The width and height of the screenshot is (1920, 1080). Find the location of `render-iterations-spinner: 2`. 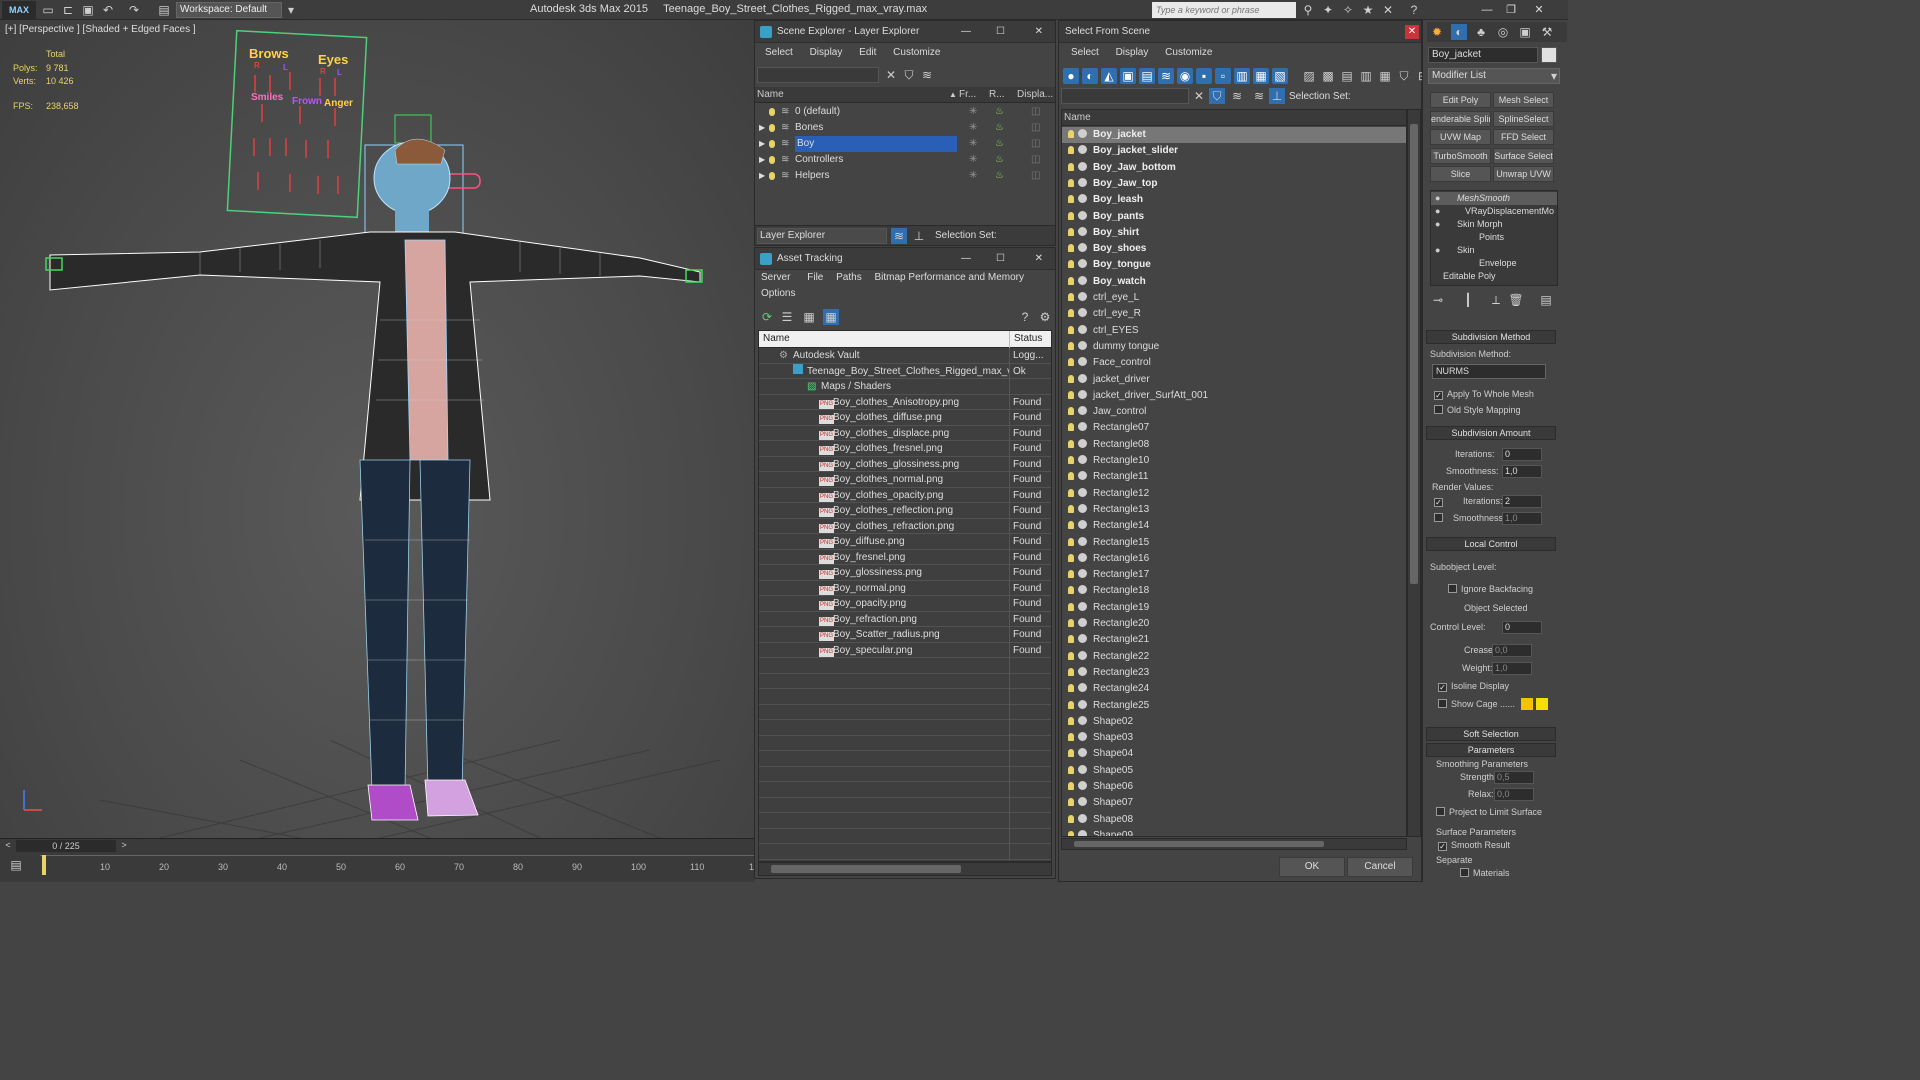

render-iterations-spinner: 2 is located at coordinates (1522, 501).